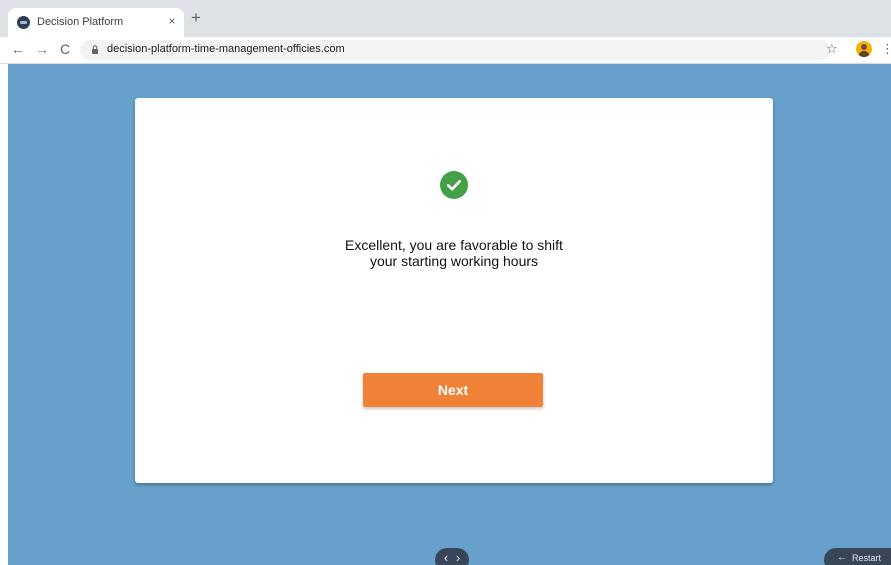  I want to click on tab-close-icon: ×, so click(172, 21).